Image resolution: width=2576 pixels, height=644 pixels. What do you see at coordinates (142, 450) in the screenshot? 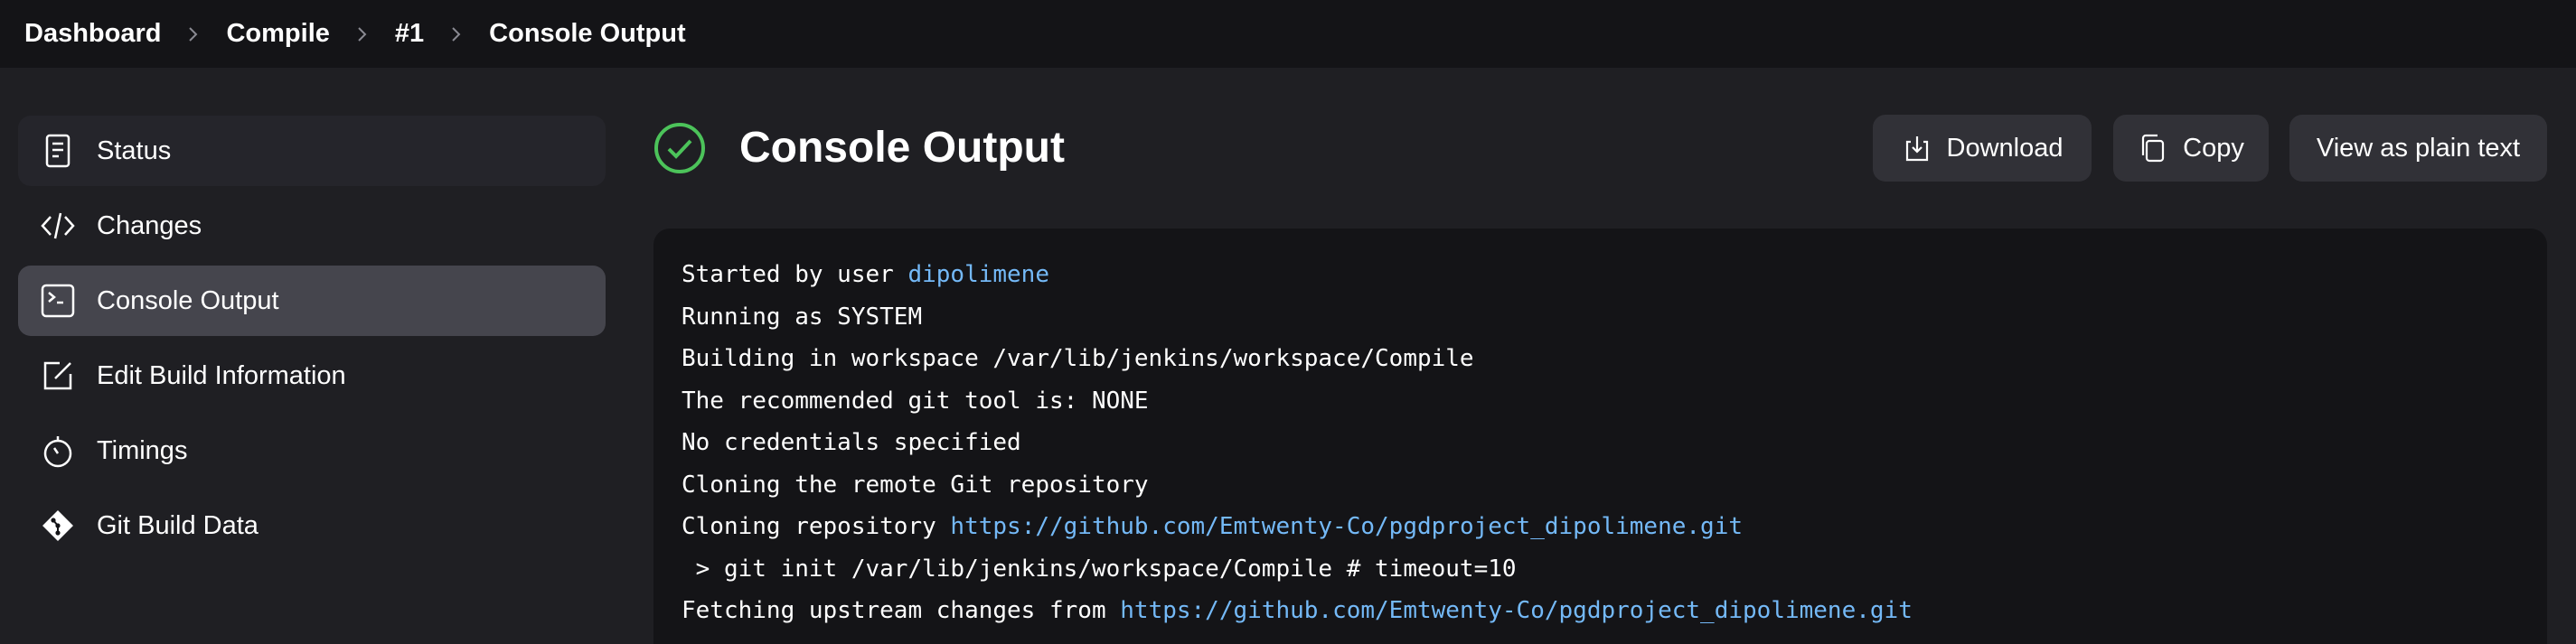
I see `sidebar-item-label: Timings` at bounding box center [142, 450].